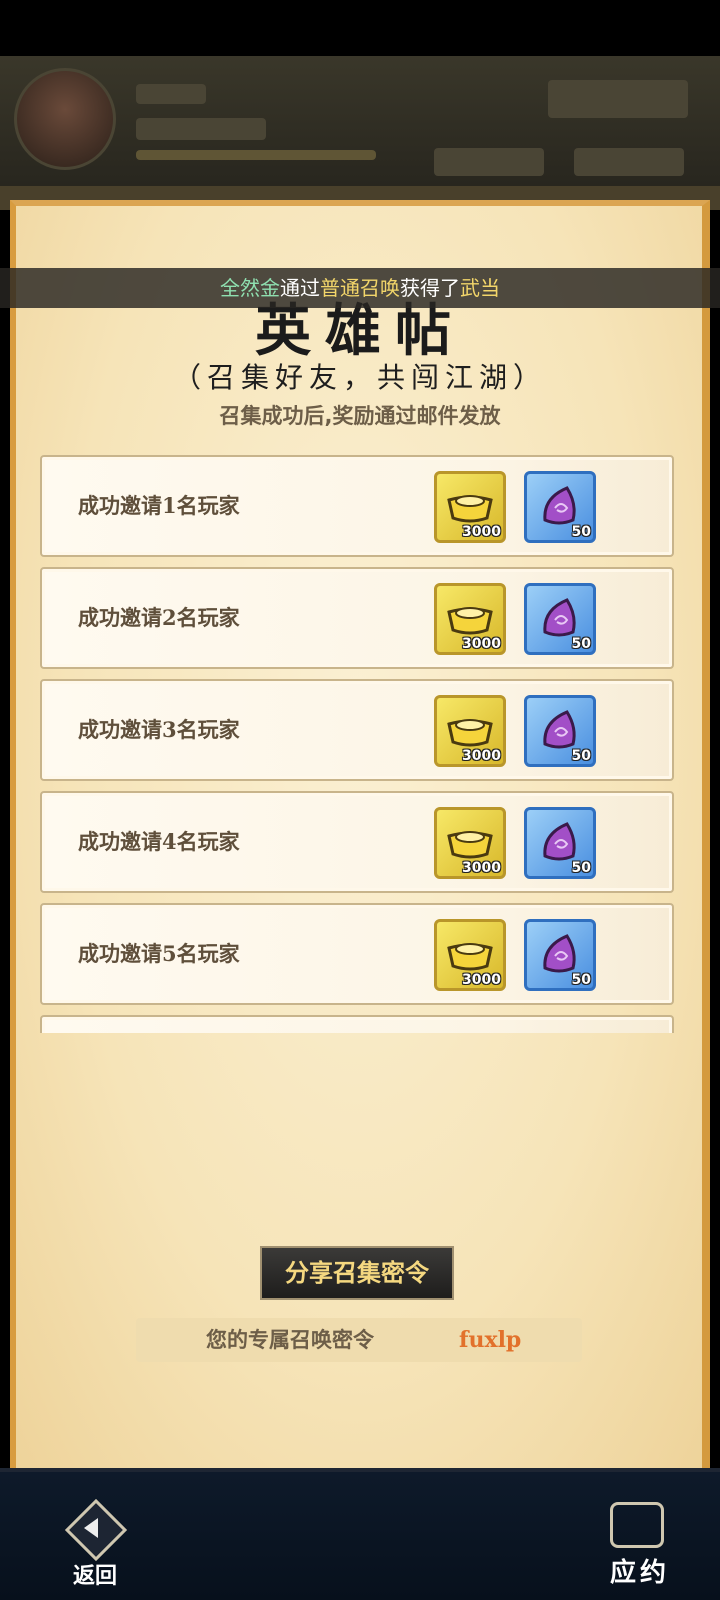 This screenshot has height=1600, width=720. What do you see at coordinates (357, 1273) in the screenshot?
I see `share-code-button: 分享召集密令` at bounding box center [357, 1273].